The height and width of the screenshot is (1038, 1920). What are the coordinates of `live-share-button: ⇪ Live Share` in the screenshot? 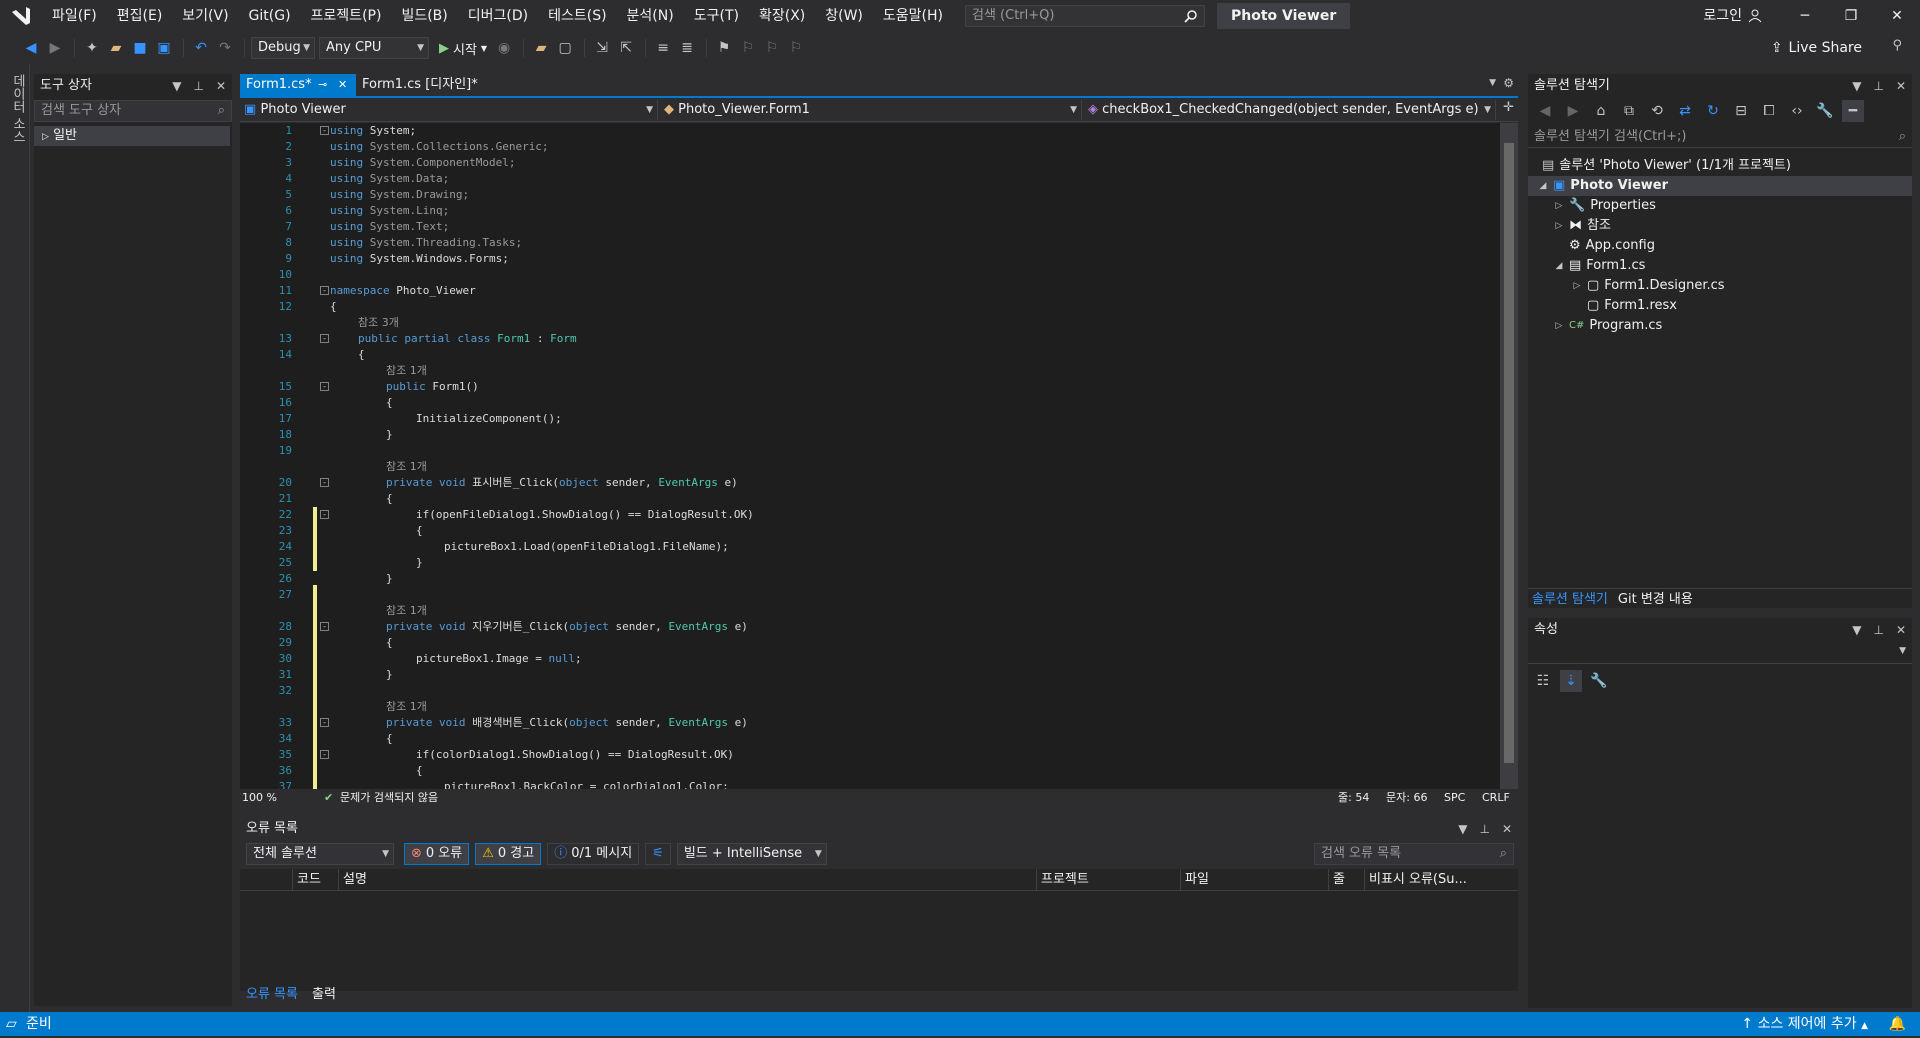 It's located at (1816, 48).